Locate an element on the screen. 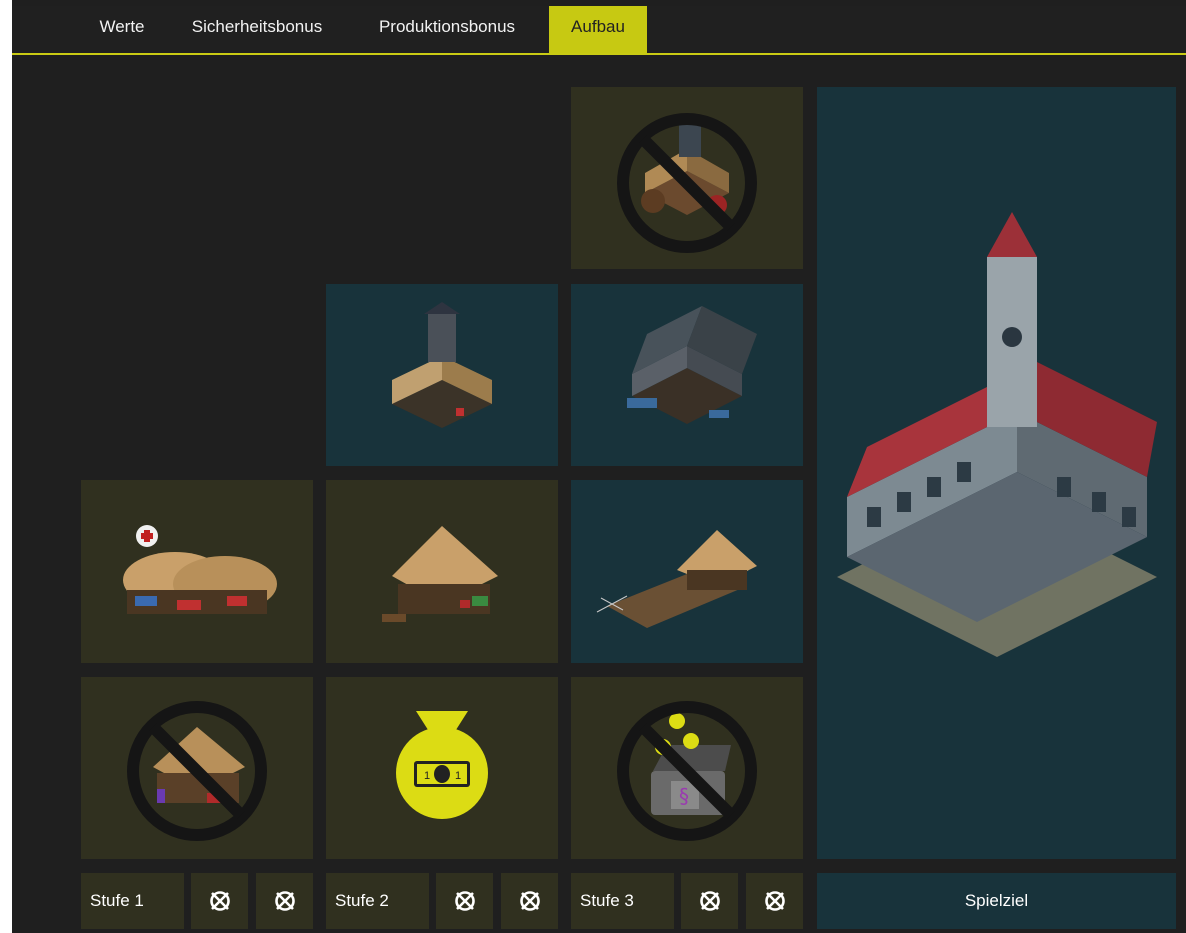 The height and width of the screenshot is (933, 1186). market-stall-building-icon is located at coordinates (692, 365).